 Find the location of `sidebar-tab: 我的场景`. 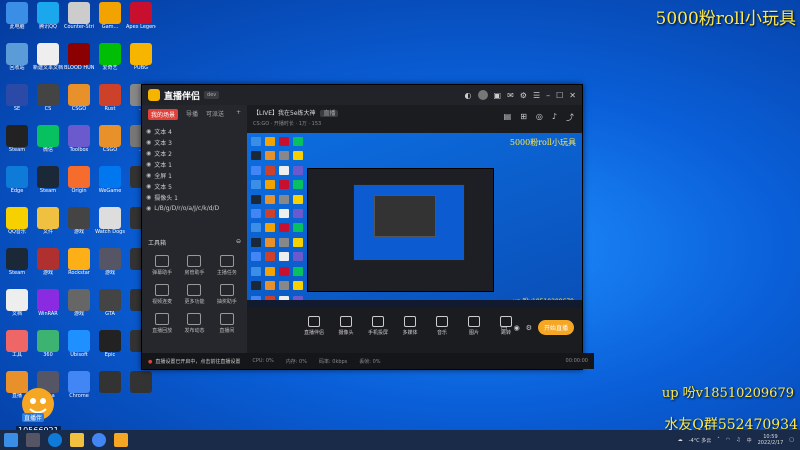

sidebar-tab: 我的场景 is located at coordinates (163, 114).